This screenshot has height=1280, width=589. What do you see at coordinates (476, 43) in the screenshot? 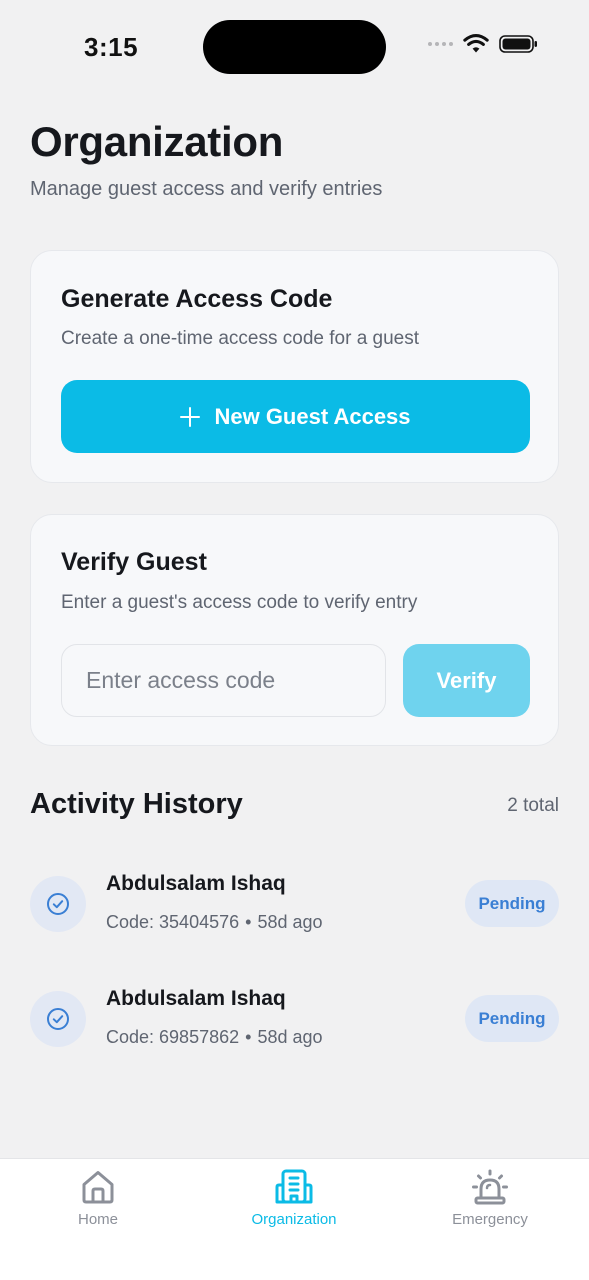
I see `wifi-icon` at bounding box center [476, 43].